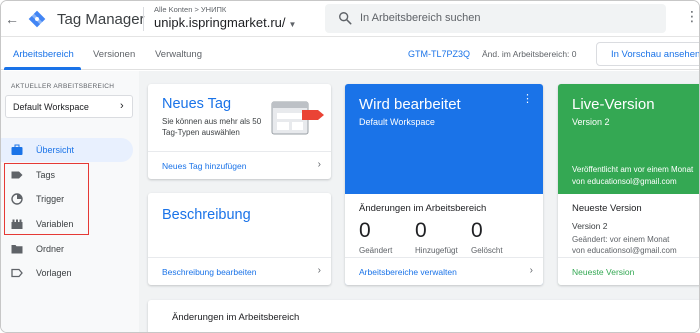 This screenshot has height=333, width=700. Describe the element at coordinates (591, 122) in the screenshot. I see `live-version-number: Version 2` at that location.